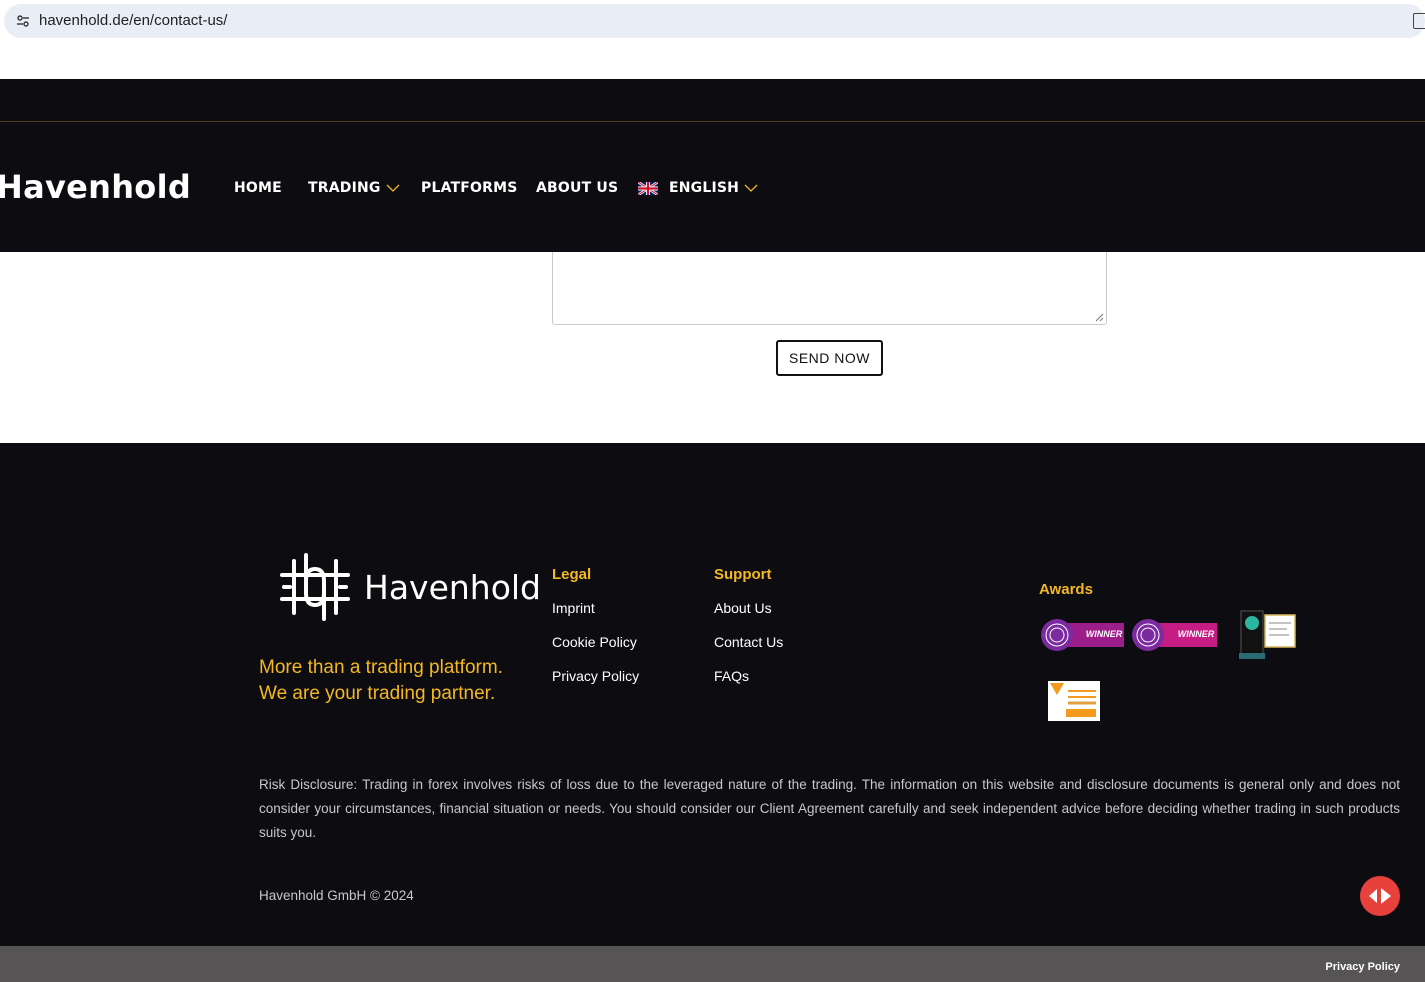 This screenshot has height=982, width=1425. I want to click on tagline-line1: More than a trading platform., so click(381, 667).